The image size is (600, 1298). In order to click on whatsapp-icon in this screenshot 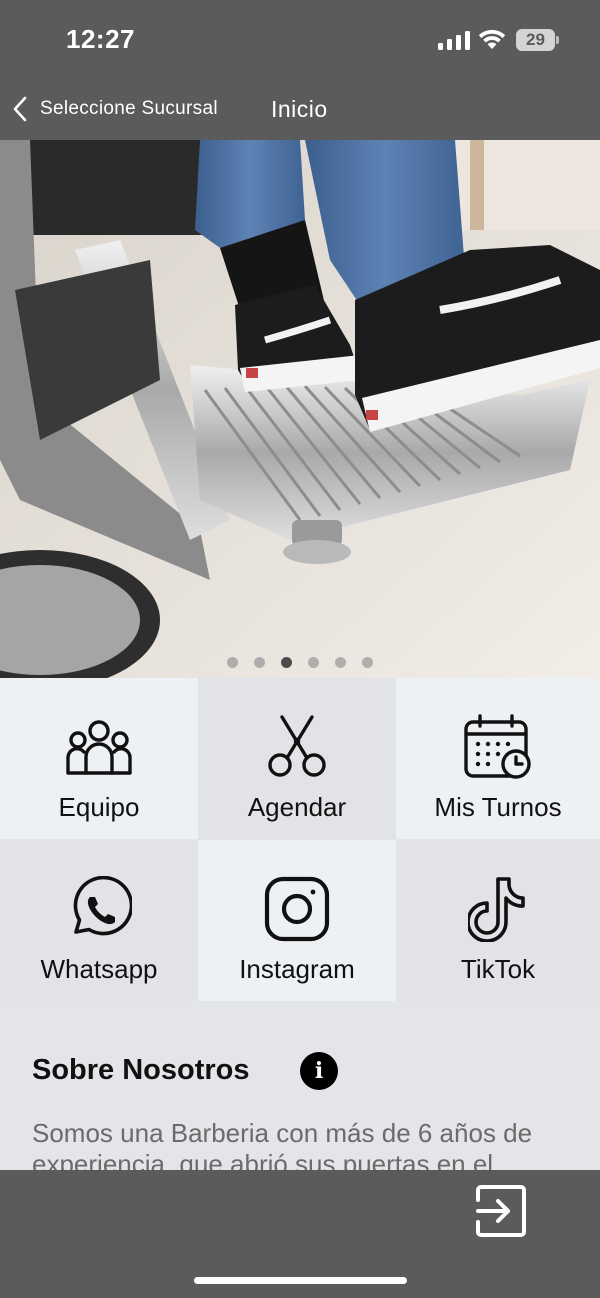, I will do `click(102, 906)`.